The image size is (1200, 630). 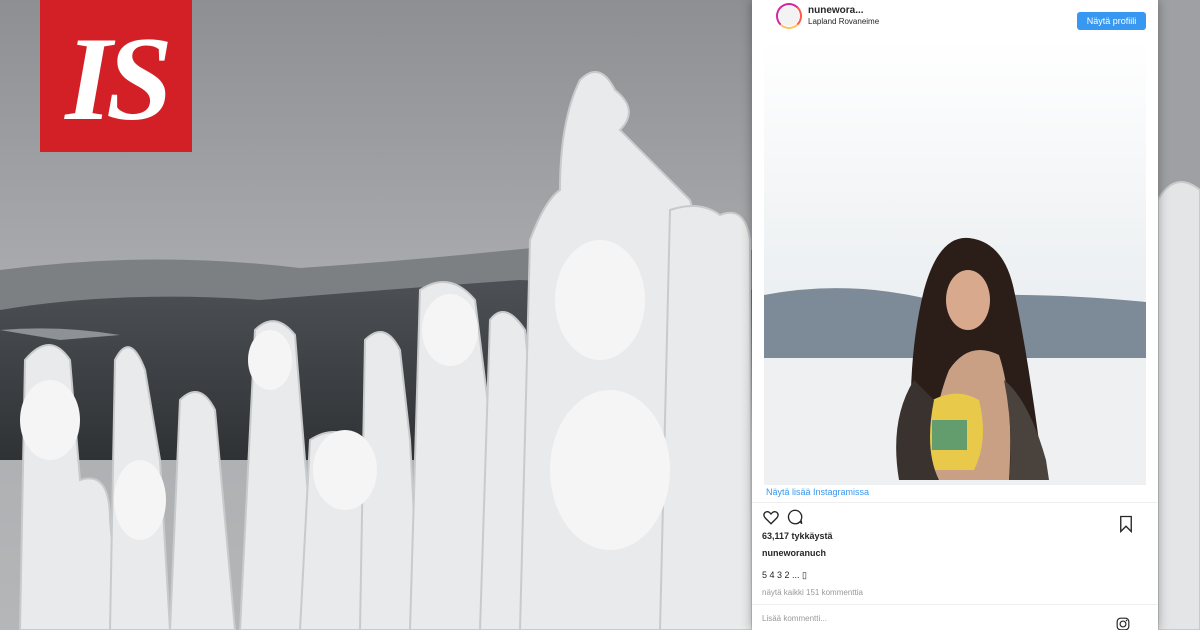 What do you see at coordinates (812, 592) in the screenshot?
I see `view-all-comments-link: näytä kaikki 151 kommenttia` at bounding box center [812, 592].